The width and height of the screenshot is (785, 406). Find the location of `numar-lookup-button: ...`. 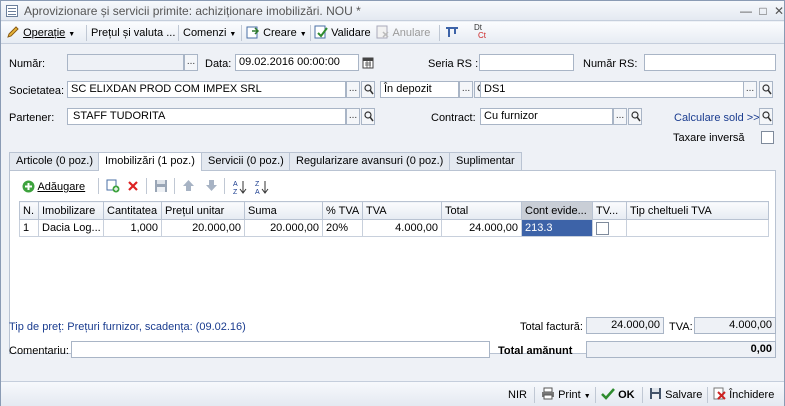

numar-lookup-button: ... is located at coordinates (191, 62).